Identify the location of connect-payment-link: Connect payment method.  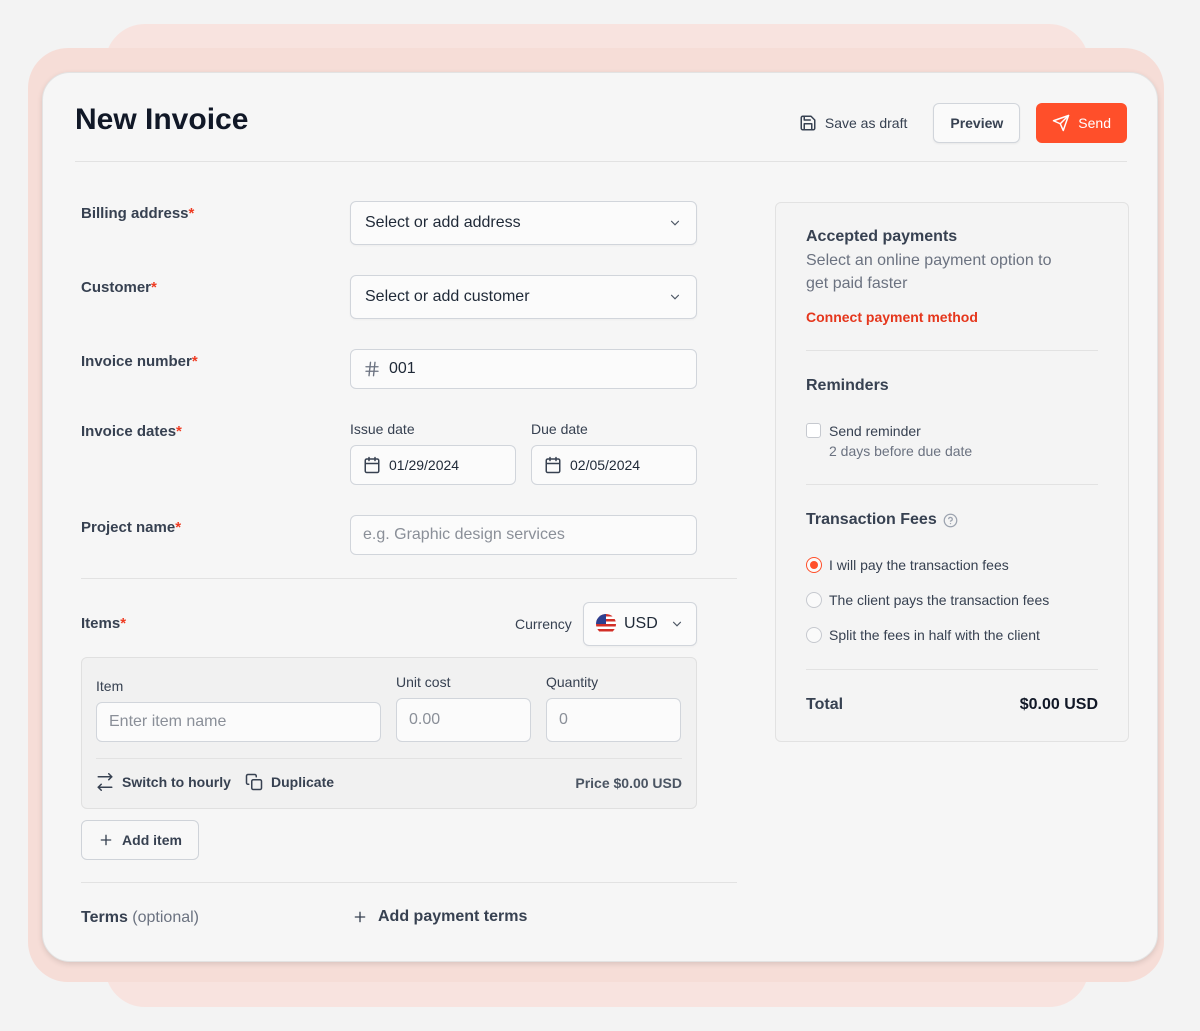
(892, 317).